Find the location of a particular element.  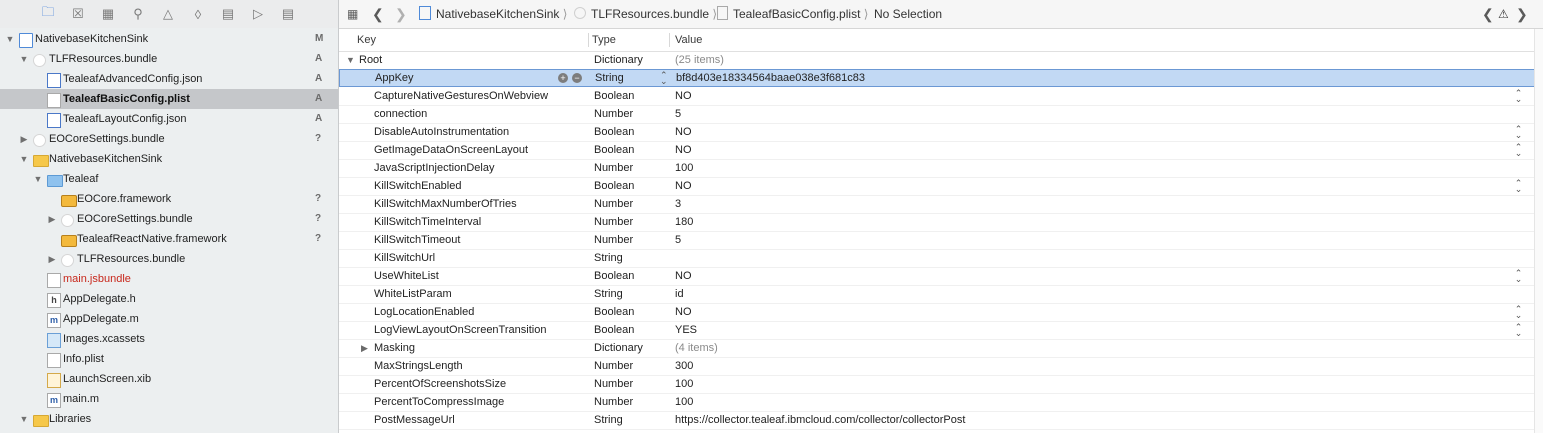

plist-key: MaxStringsLength is located at coordinates (418, 366).